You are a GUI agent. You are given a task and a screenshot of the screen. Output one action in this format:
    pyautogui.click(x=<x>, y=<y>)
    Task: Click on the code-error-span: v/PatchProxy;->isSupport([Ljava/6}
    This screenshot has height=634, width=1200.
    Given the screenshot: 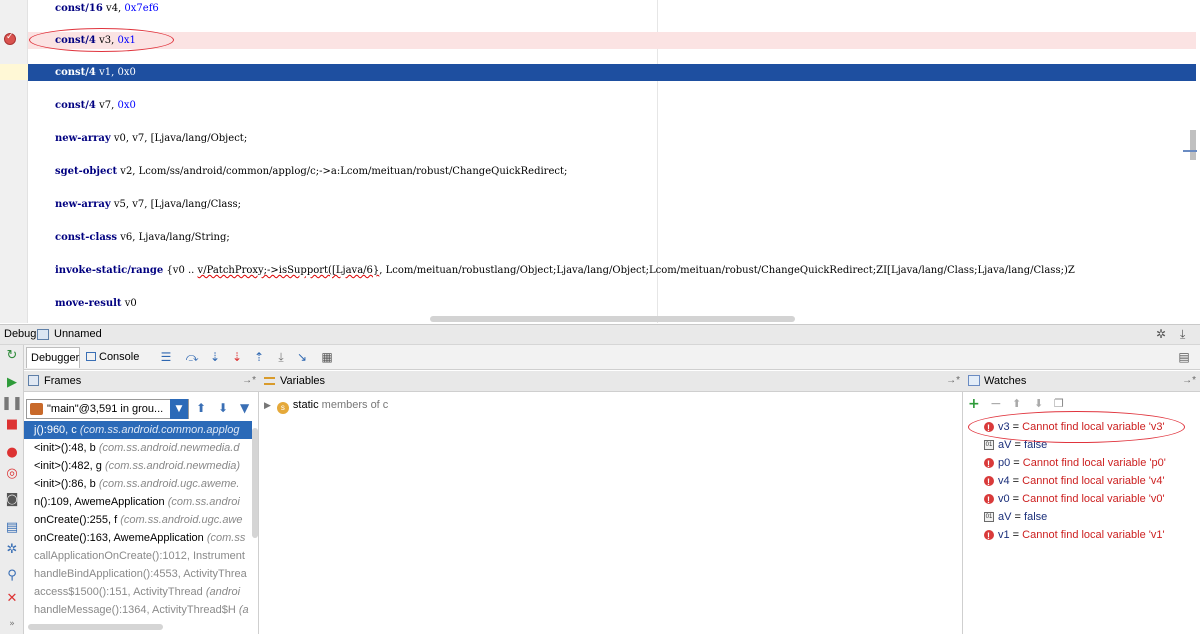 What is the action you would take?
    pyautogui.click(x=288, y=270)
    